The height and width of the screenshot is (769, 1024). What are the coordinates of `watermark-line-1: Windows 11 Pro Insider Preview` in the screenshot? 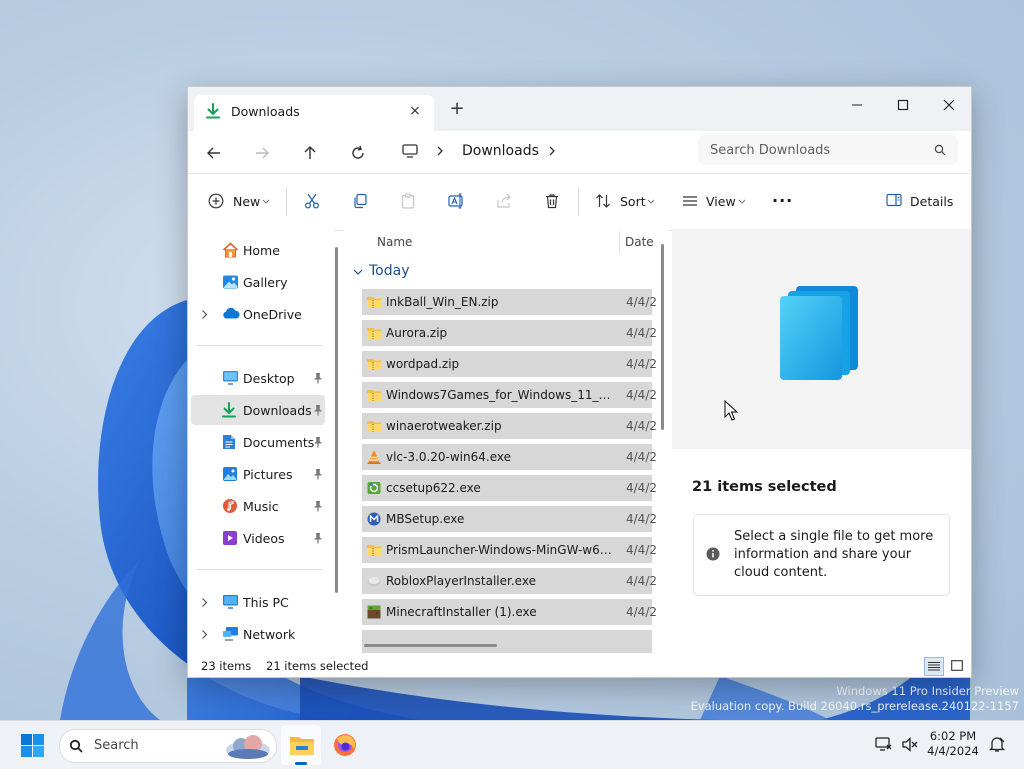 It's located at (927, 691).